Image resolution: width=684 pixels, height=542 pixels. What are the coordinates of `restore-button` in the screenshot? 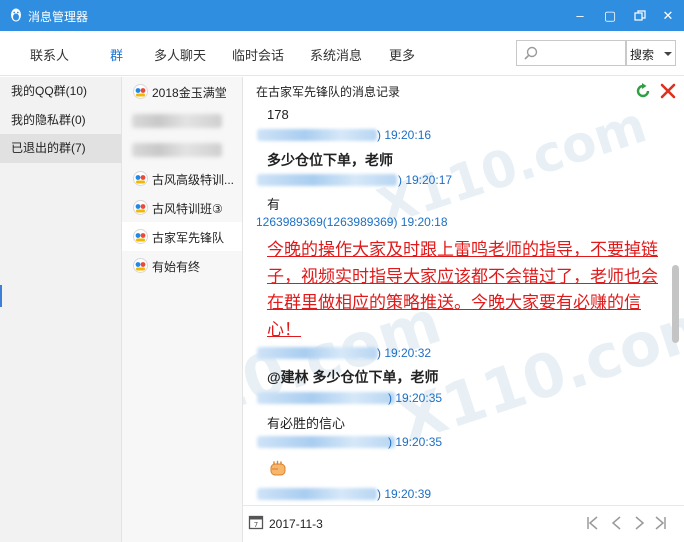 It's located at (640, 16).